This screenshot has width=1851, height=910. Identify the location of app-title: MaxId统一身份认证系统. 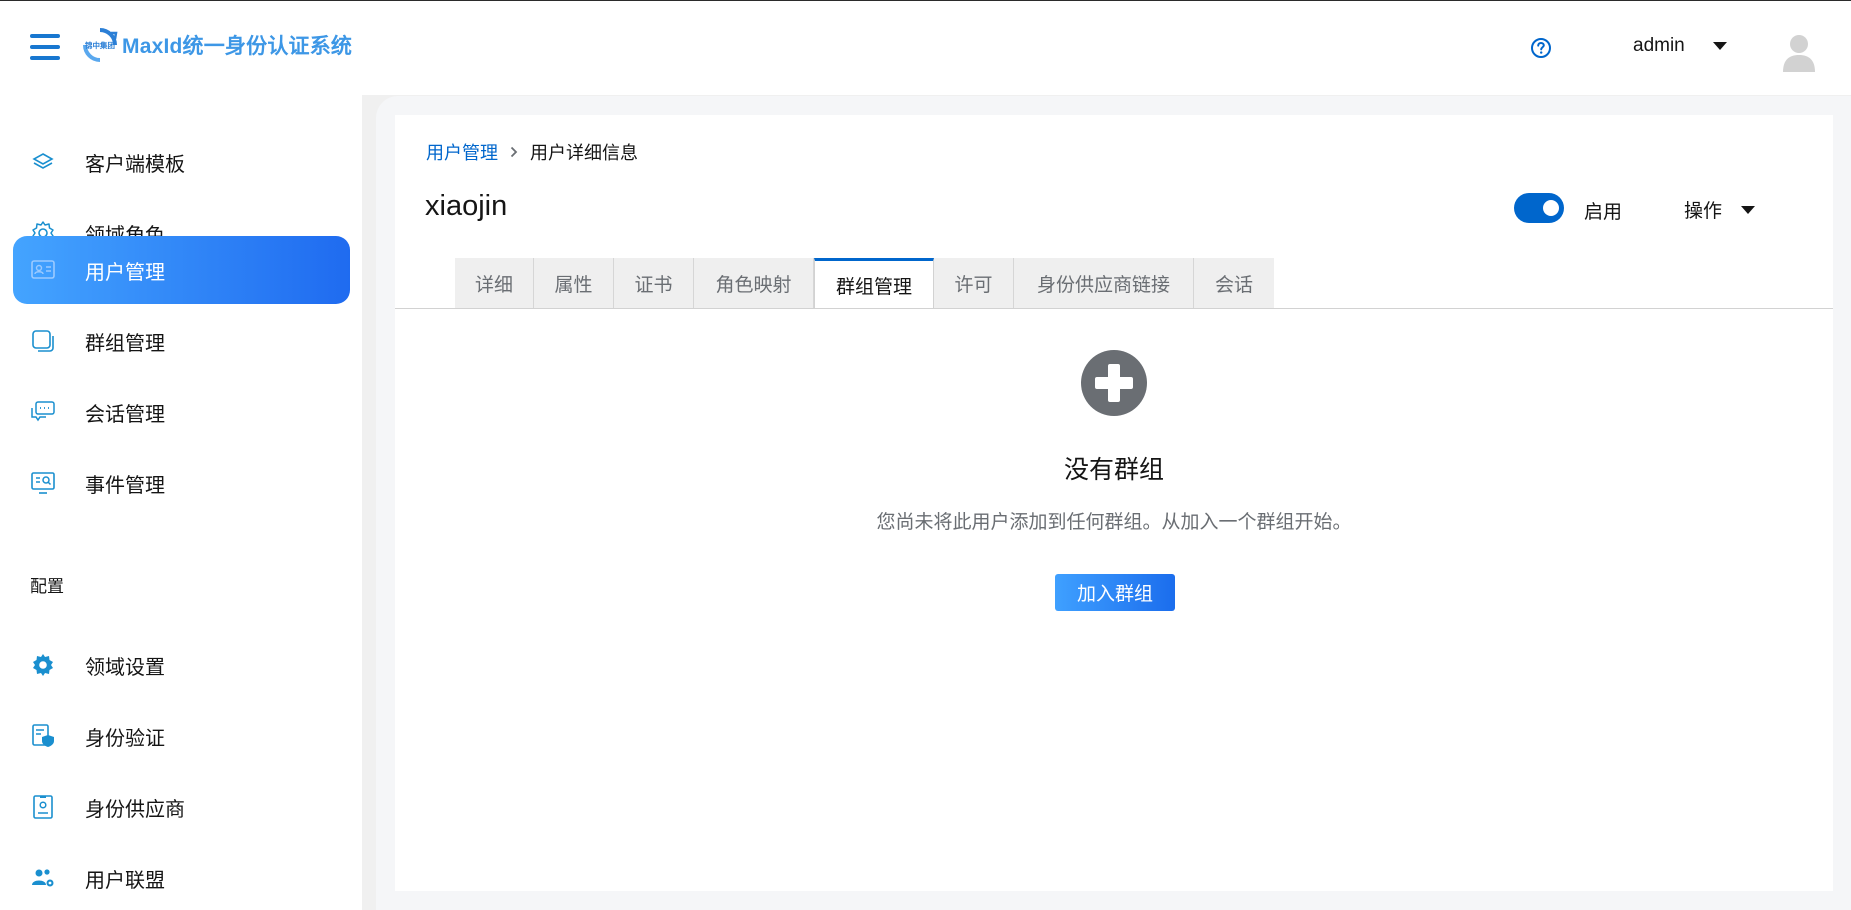
(237, 46).